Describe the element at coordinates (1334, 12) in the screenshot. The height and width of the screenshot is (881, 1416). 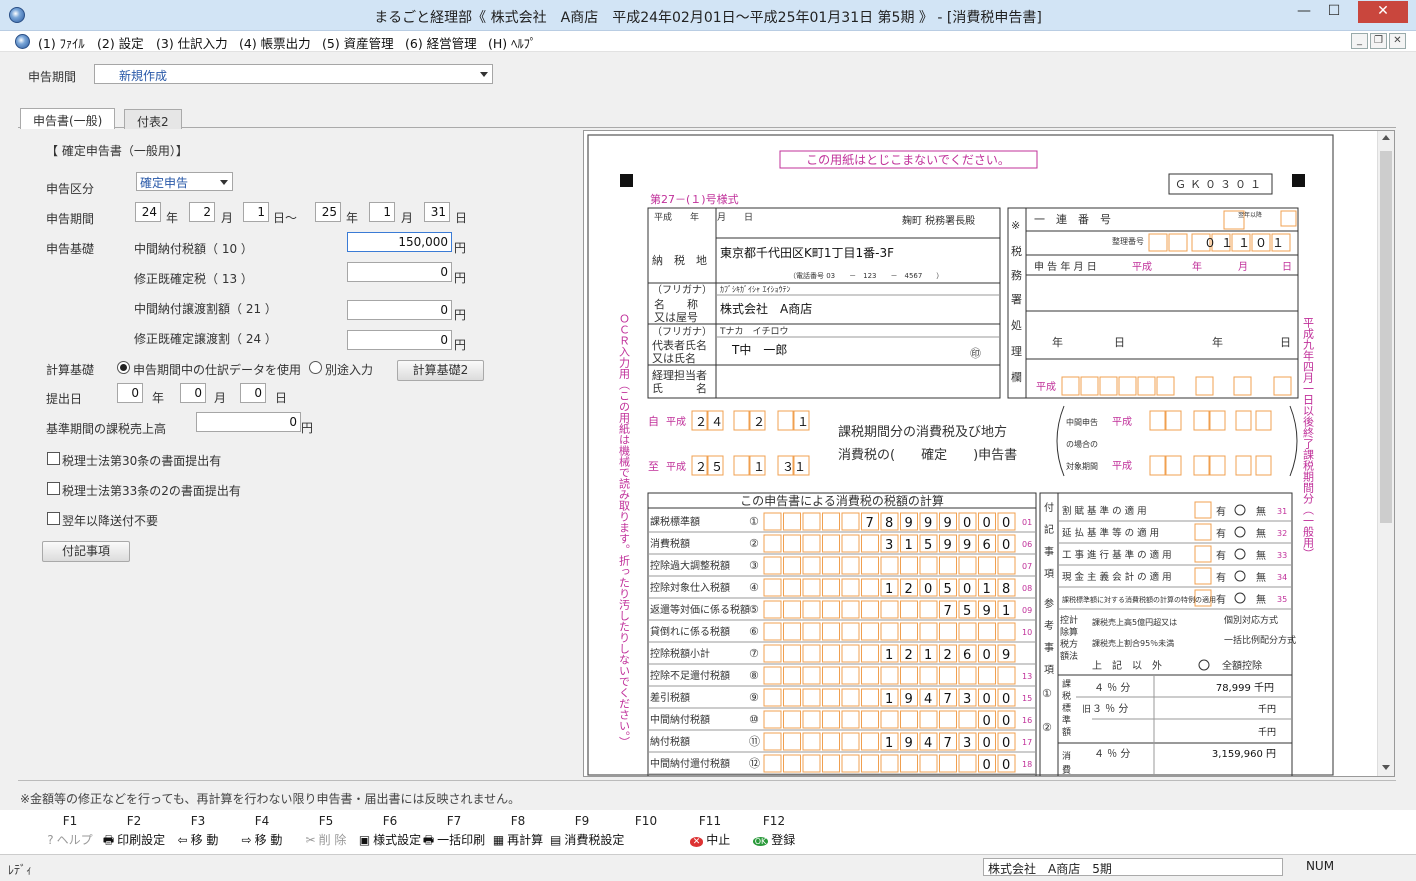
I see `maximize-button: ☐` at that location.